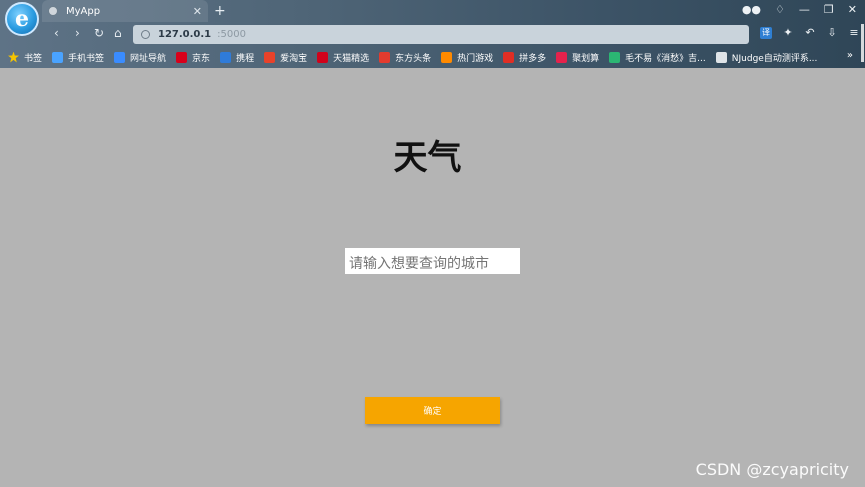 Image resolution: width=865 pixels, height=487 pixels. I want to click on bookmark-item: 手机书签, so click(78, 57).